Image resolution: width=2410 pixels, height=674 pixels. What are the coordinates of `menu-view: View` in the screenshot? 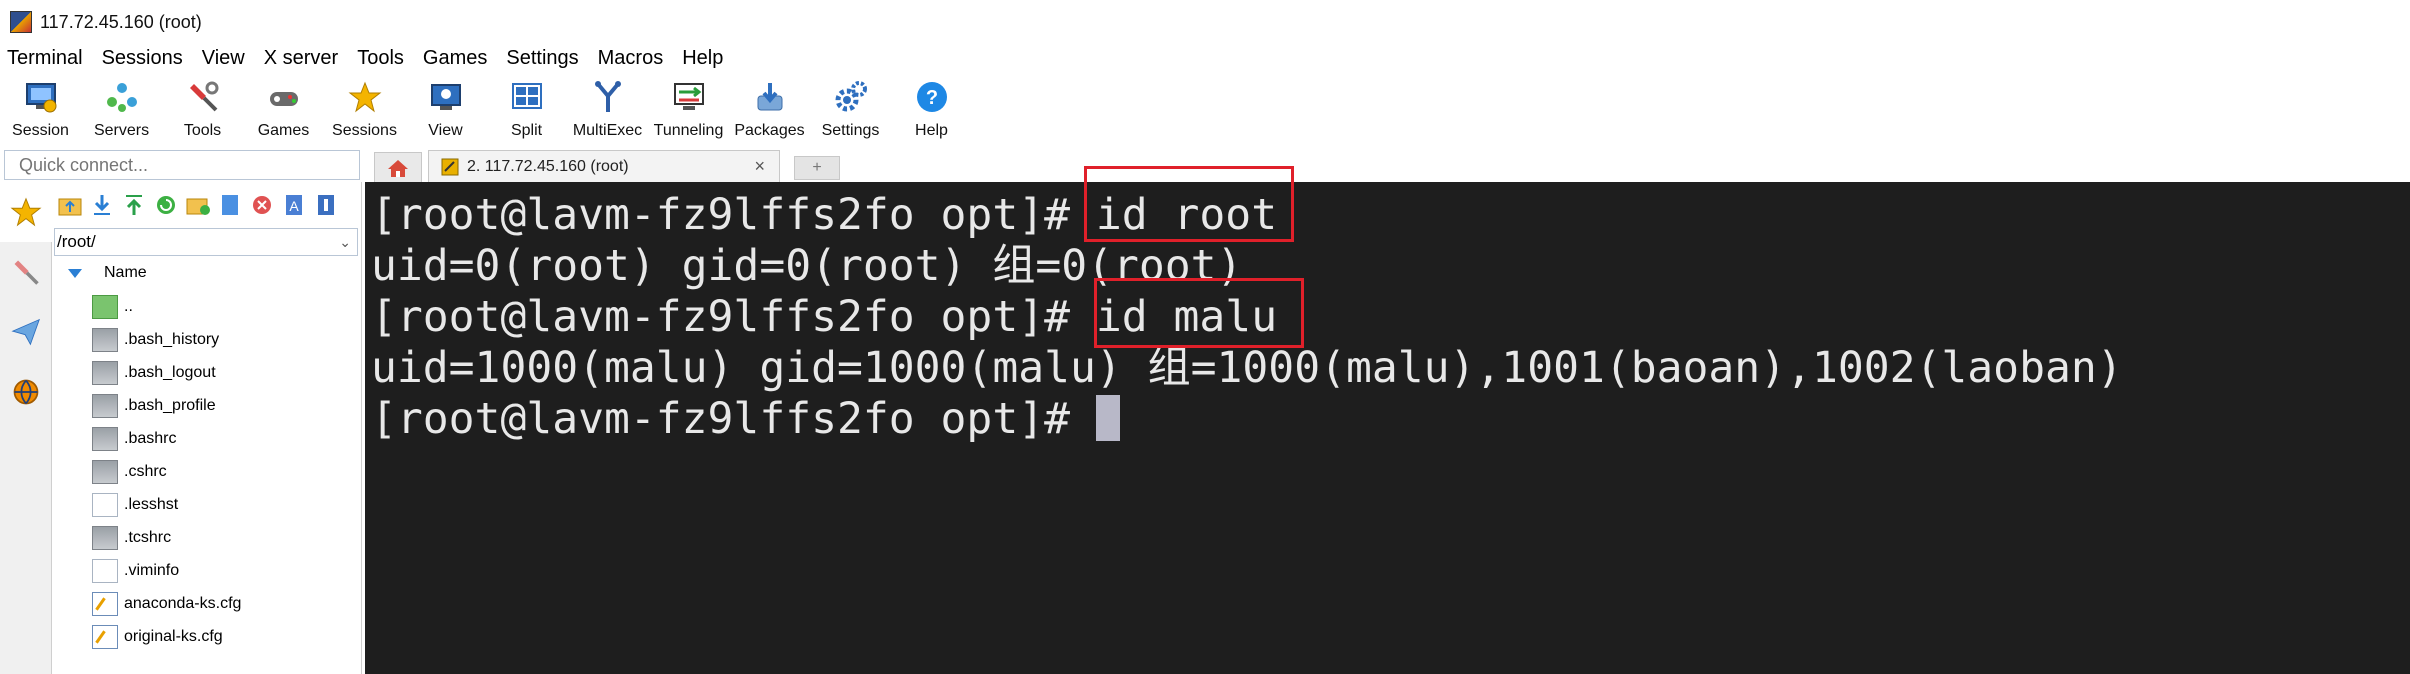 It's located at (225, 58).